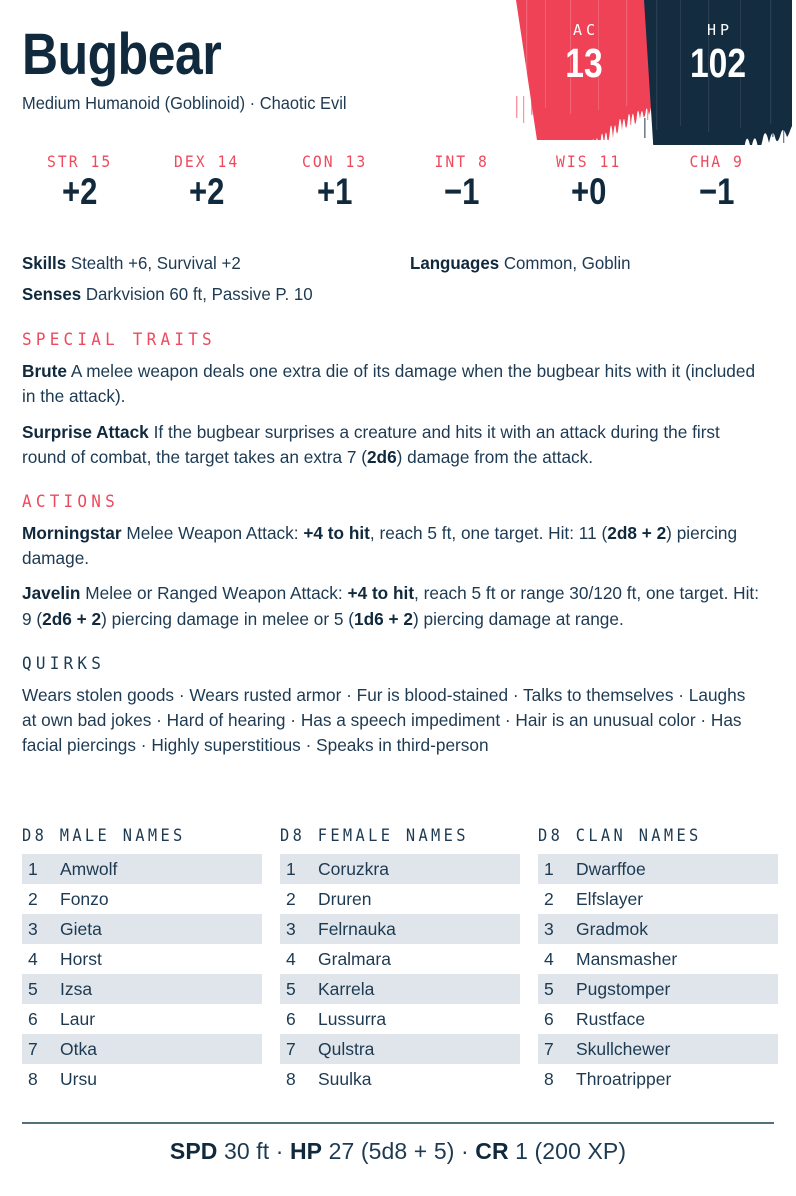 The width and height of the screenshot is (796, 1196). I want to click on row-value: Felrnauka, so click(357, 928).